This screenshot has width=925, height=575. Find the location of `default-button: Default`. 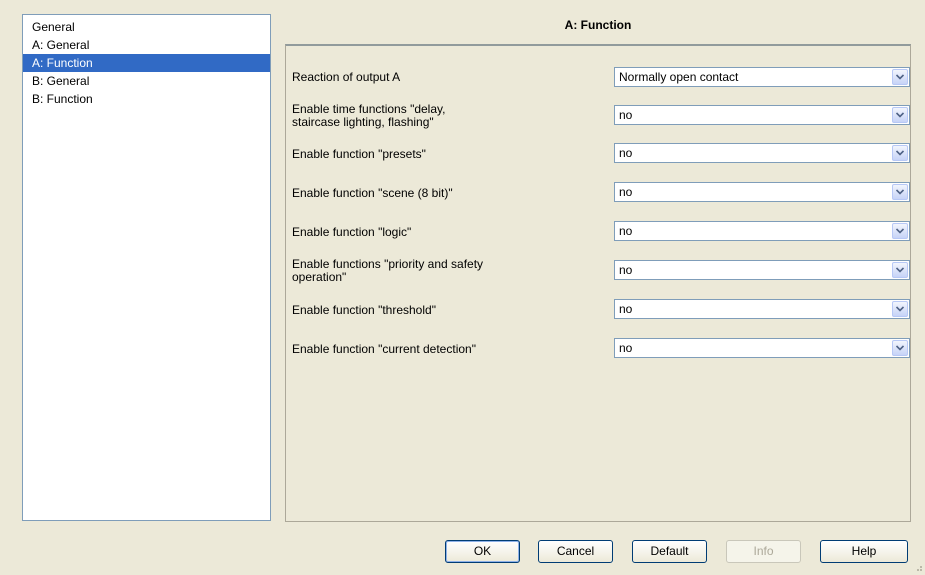

default-button: Default is located at coordinates (669, 551).